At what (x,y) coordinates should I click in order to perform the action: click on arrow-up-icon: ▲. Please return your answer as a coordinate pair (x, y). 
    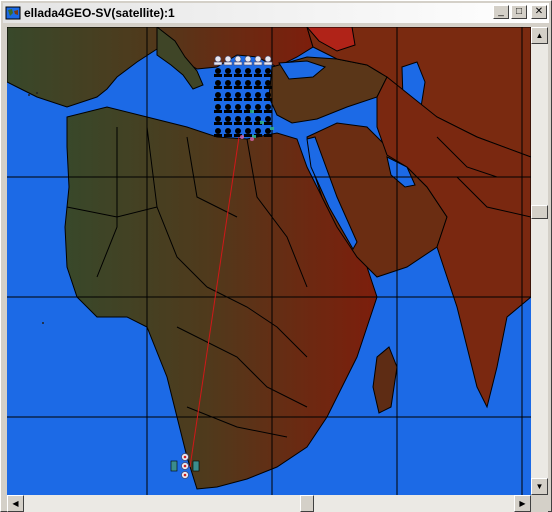
    Looking at the image, I should click on (539, 35).